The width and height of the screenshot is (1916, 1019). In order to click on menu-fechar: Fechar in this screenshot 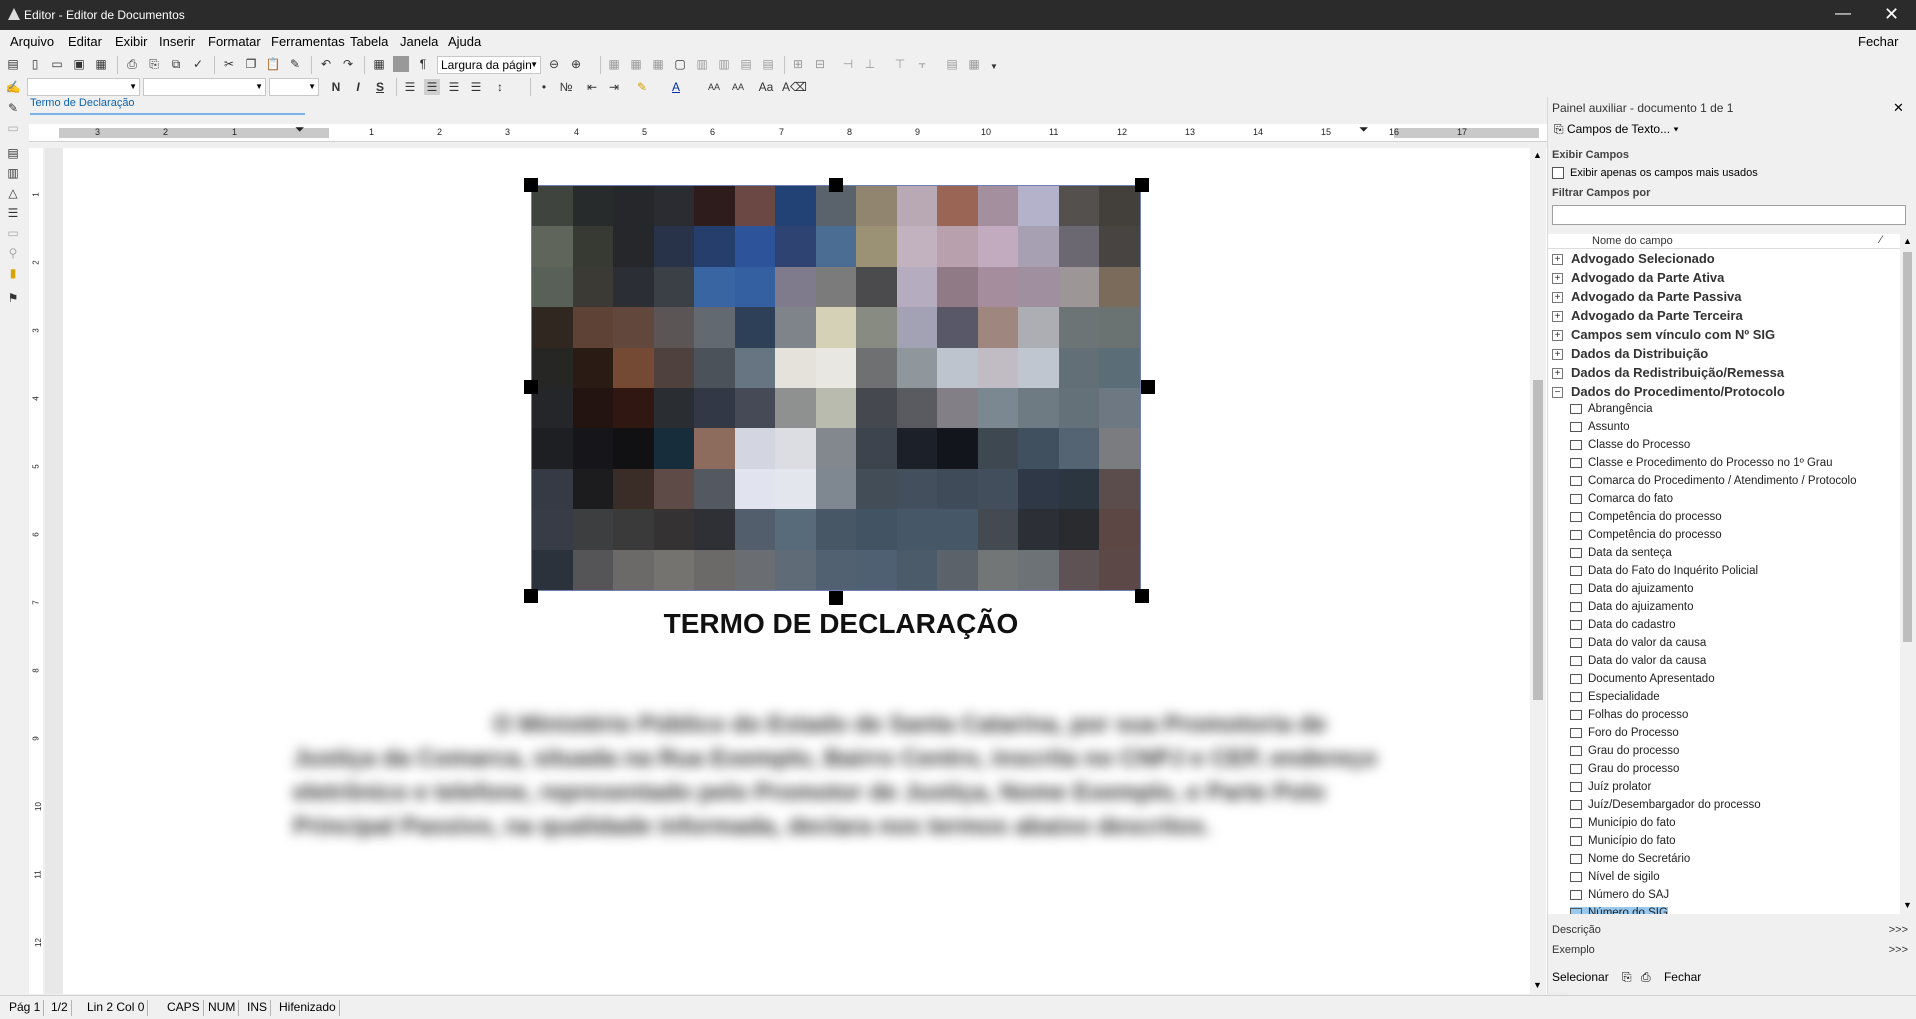, I will do `click(1878, 41)`.